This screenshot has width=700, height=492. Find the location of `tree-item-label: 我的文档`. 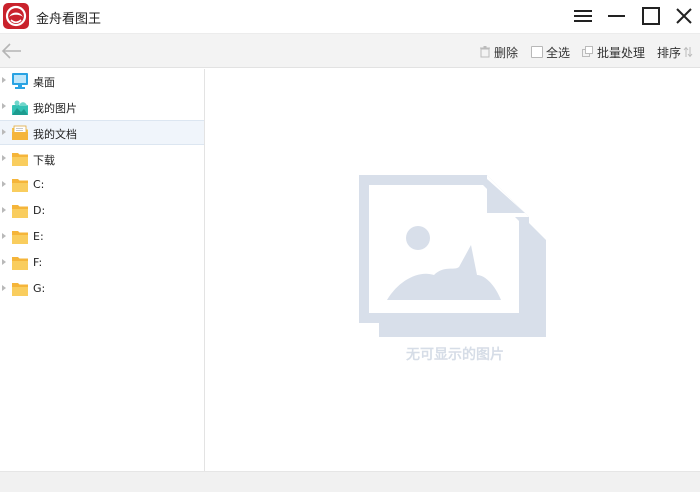

tree-item-label: 我的文档 is located at coordinates (55, 134).